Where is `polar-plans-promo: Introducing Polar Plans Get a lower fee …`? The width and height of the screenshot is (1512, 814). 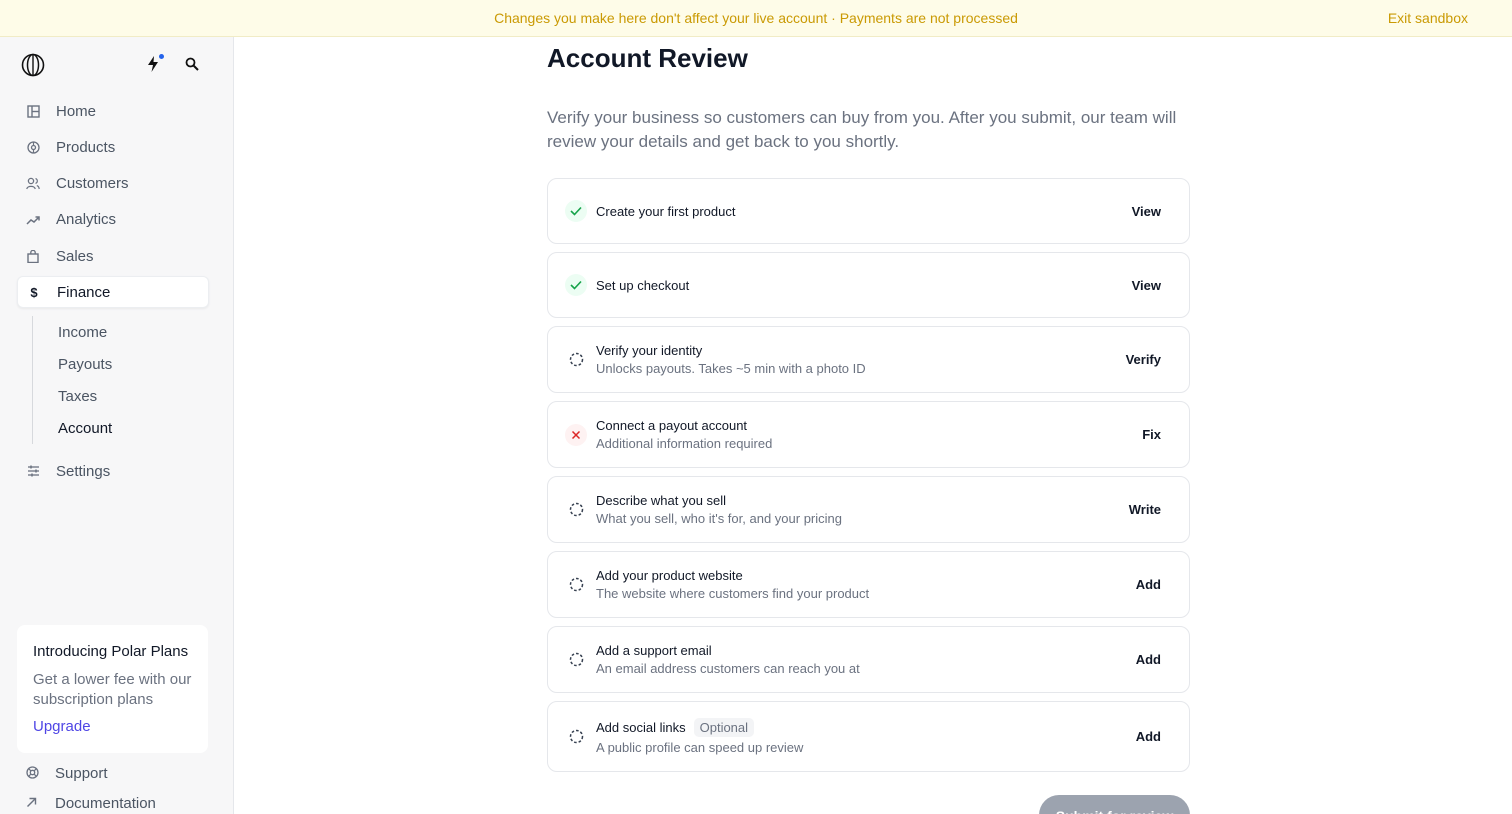
polar-plans-promo: Introducing Polar Plans Get a lower fee … is located at coordinates (112, 689).